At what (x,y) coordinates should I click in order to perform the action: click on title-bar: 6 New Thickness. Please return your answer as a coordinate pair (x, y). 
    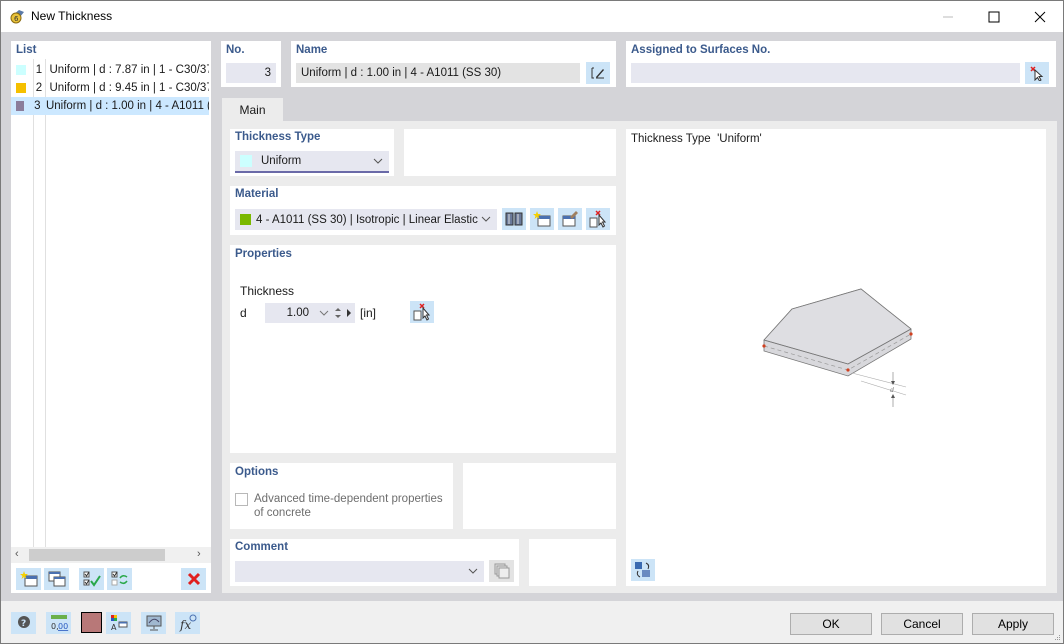
    Looking at the image, I should click on (532, 16).